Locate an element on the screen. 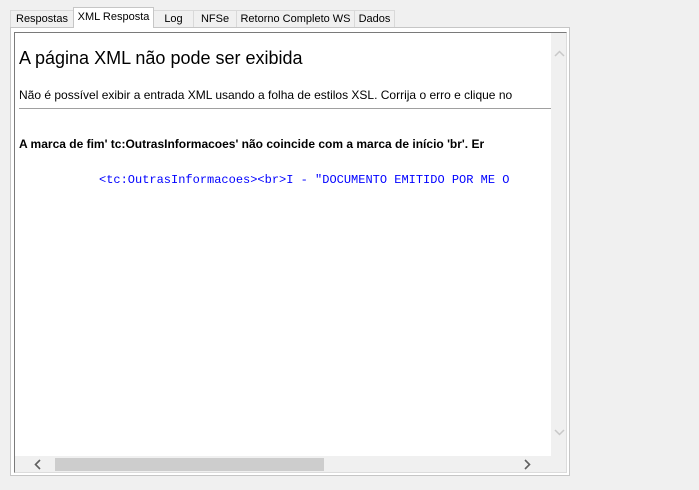  chevron-right-icon is located at coordinates (527, 464).